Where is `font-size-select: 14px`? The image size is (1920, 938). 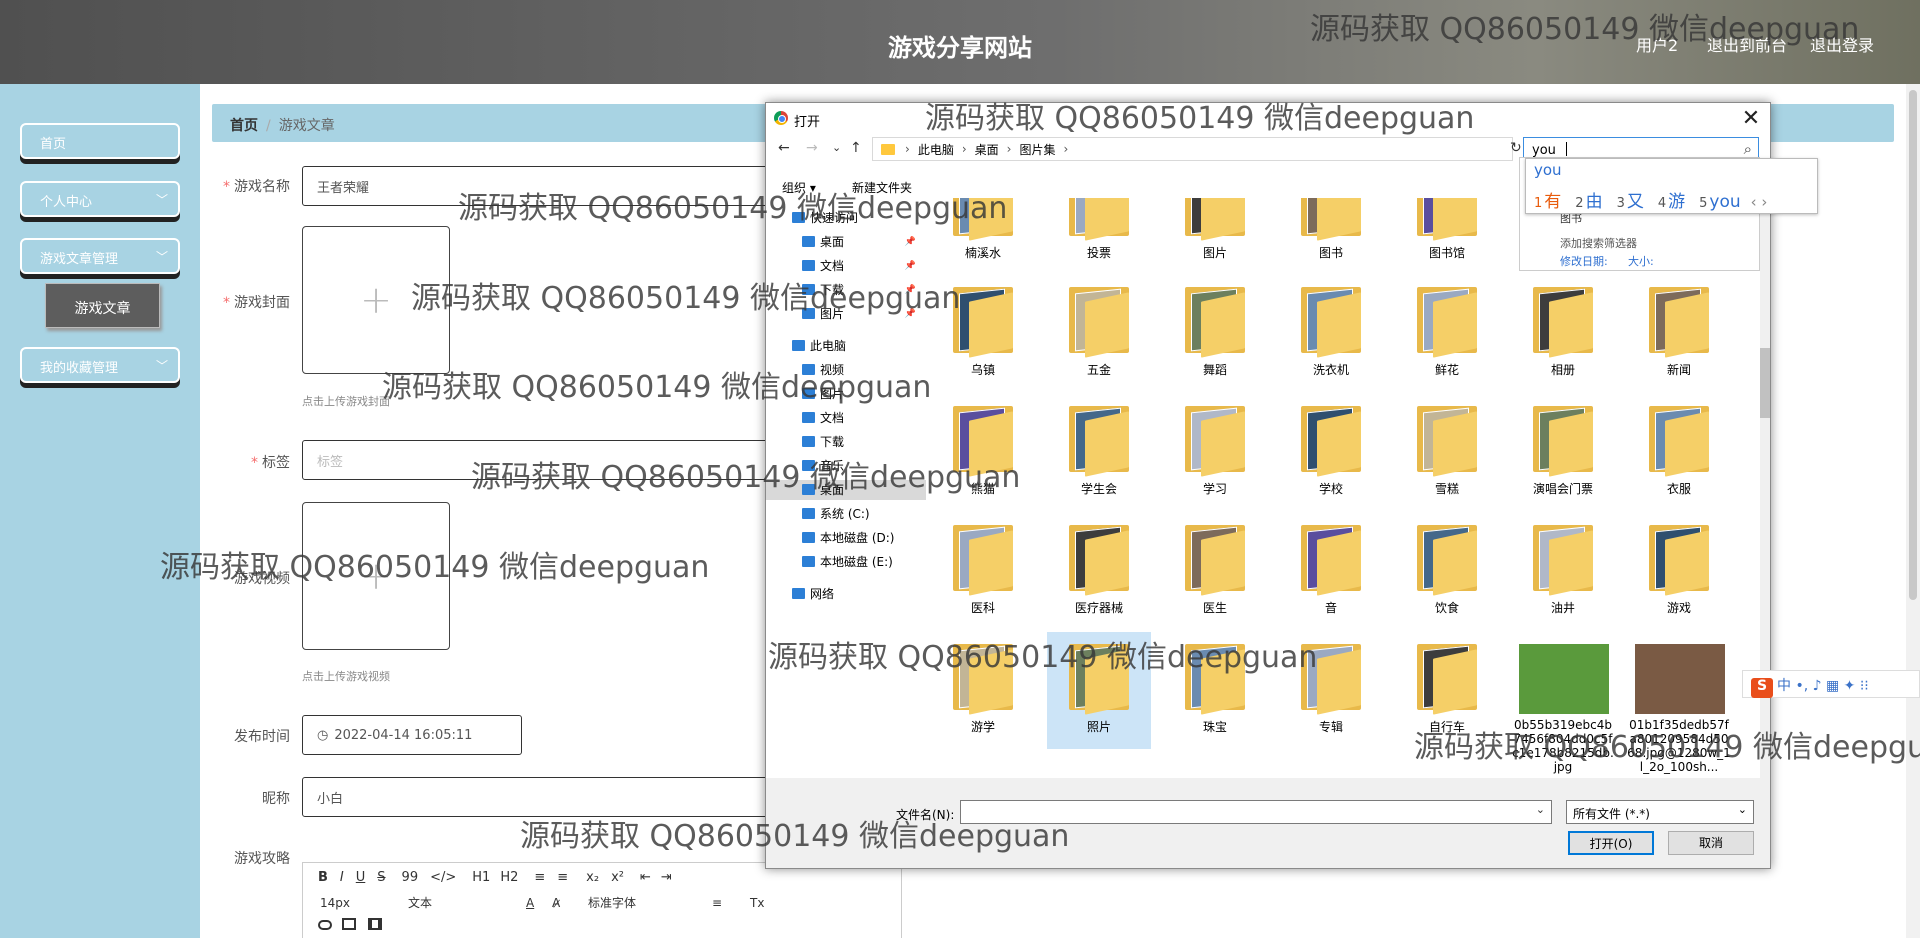 font-size-select: 14px is located at coordinates (364, 903).